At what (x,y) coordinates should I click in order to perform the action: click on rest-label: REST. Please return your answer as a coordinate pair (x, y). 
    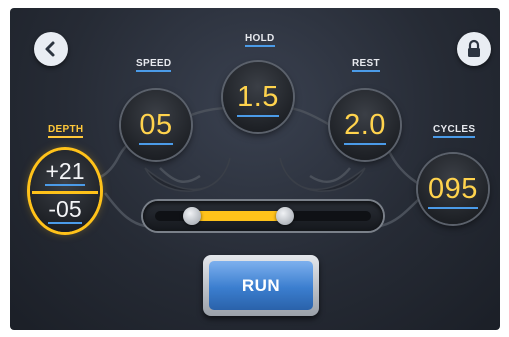
    Looking at the image, I should click on (366, 65).